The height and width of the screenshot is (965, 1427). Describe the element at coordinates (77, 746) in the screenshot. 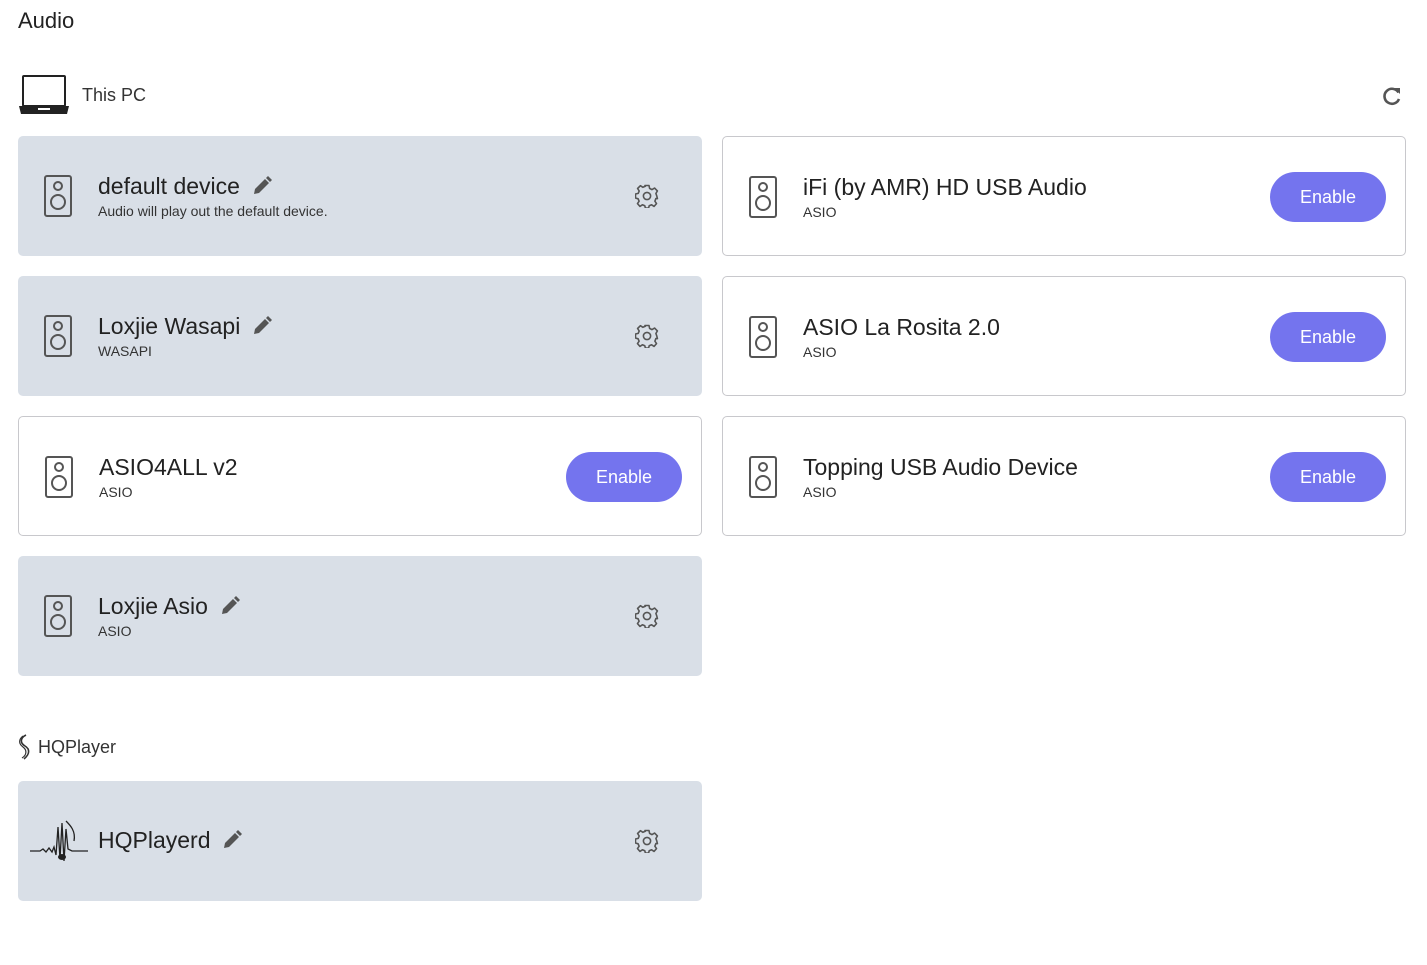

I see `section-label-hqplayer: HQPlayer` at that location.